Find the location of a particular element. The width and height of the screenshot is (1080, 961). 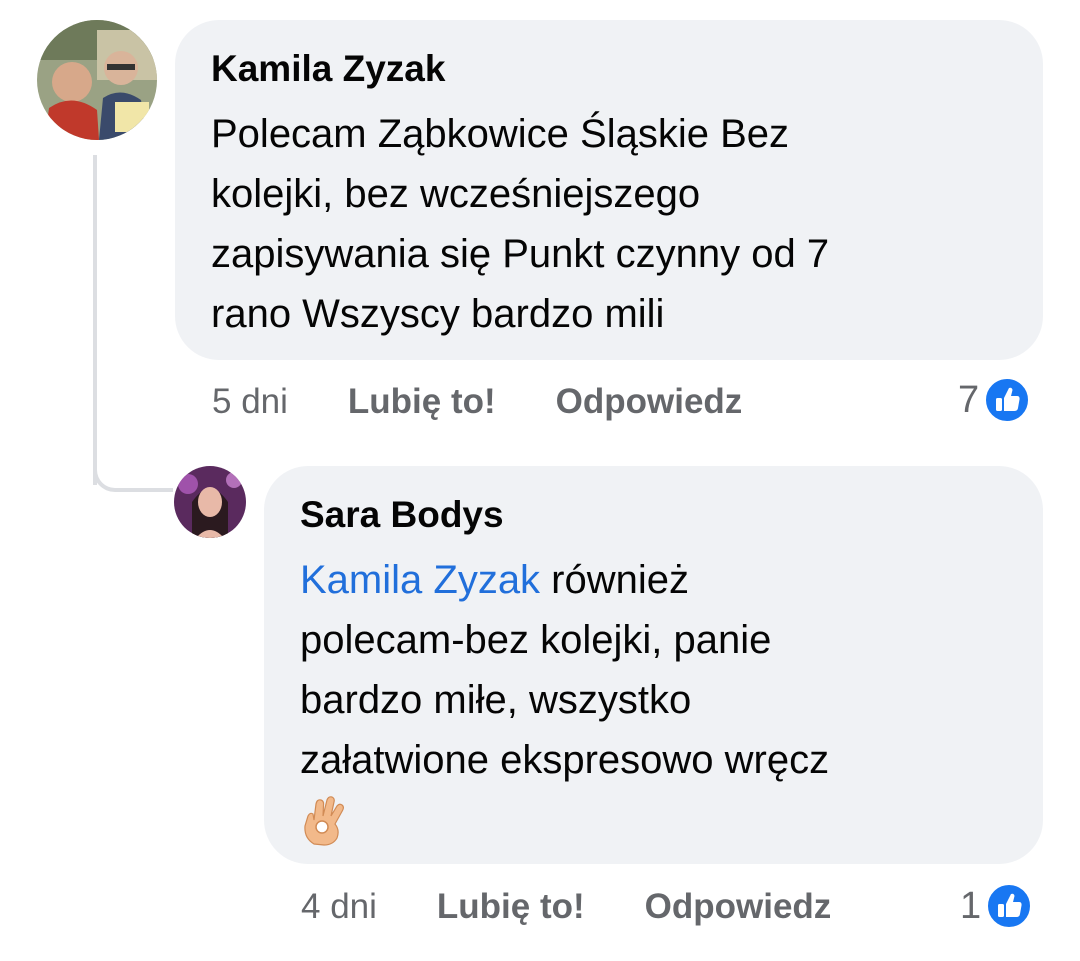

comment-text-line: Polecam Ząbkowice Śląskie Bez is located at coordinates (500, 134).